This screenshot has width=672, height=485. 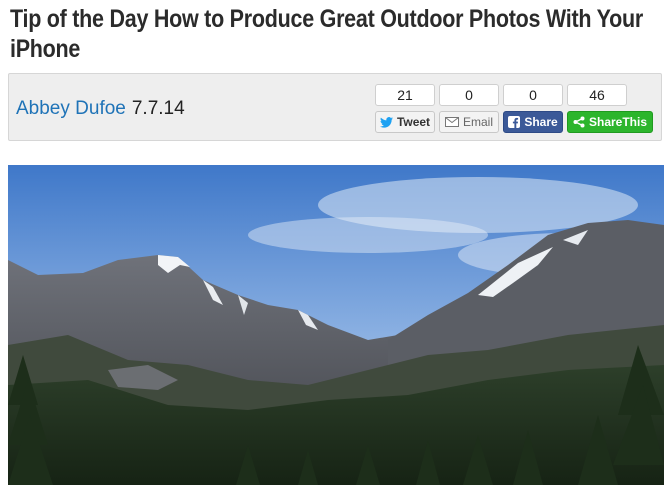 I want to click on tweet-count: 21, so click(x=405, y=95).